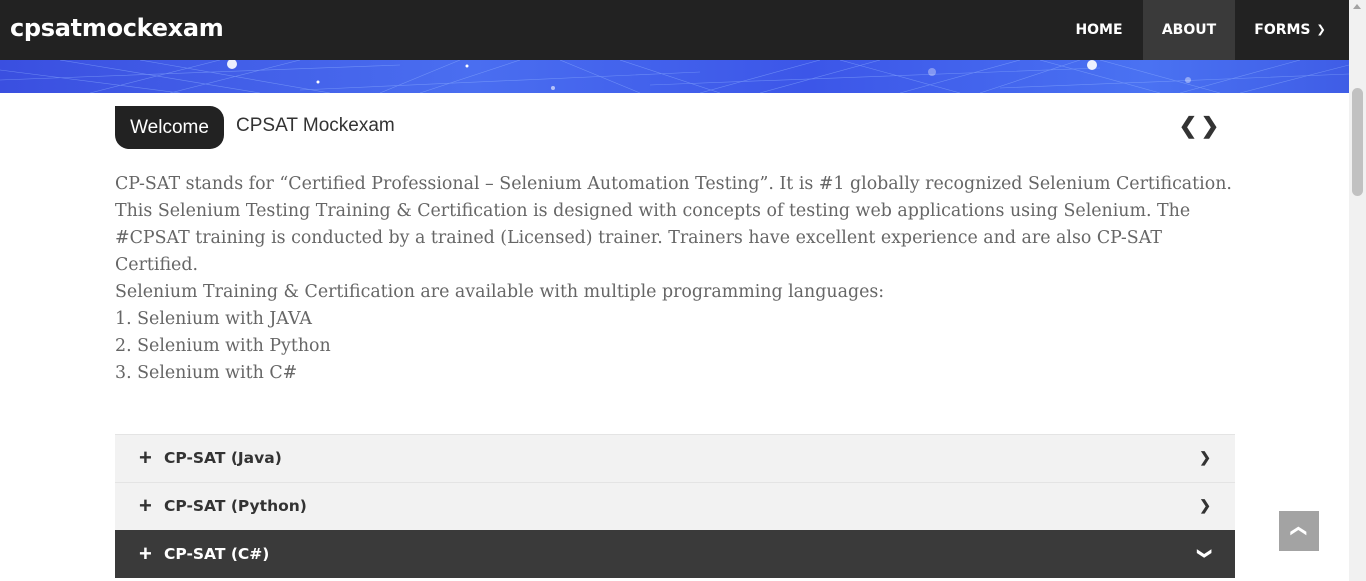 The image size is (1366, 581). Describe the element at coordinates (213, 319) in the screenshot. I see `language-item: 1. Selenium with JAVA` at that location.